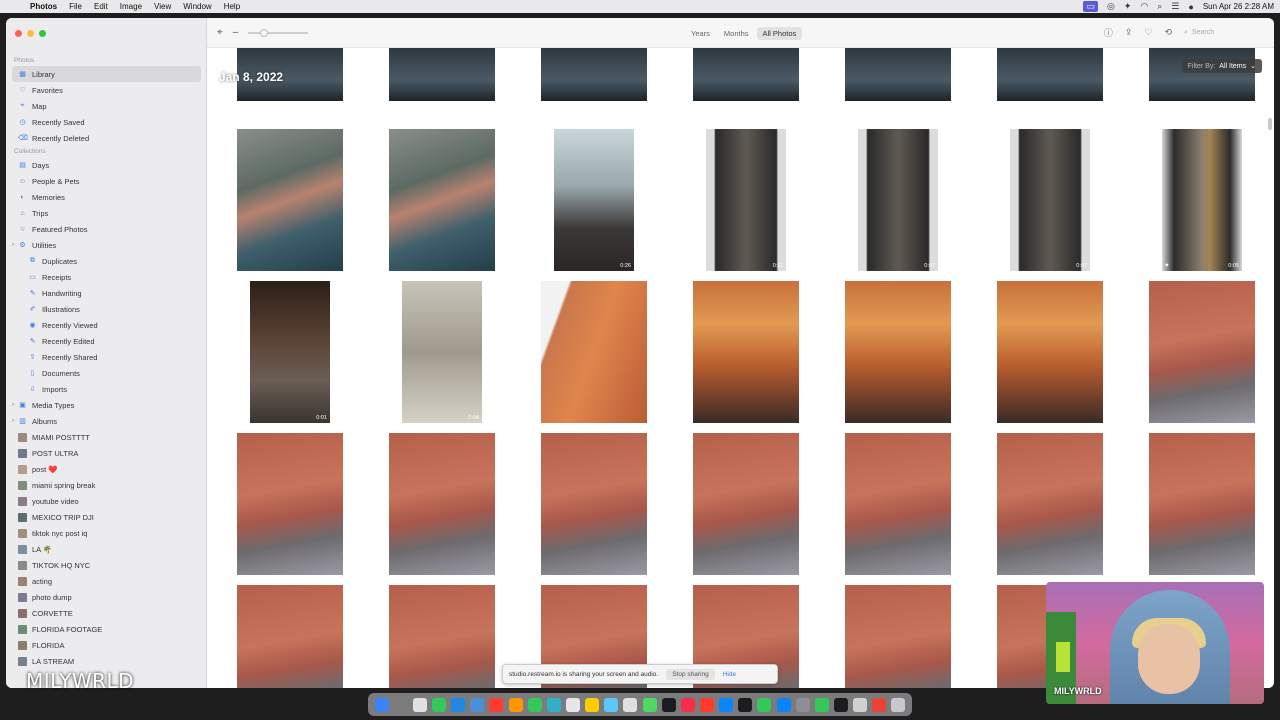 The width and height of the screenshot is (1280, 720). I want to click on sidebar-item-post: post ❤️, so click(106, 469).